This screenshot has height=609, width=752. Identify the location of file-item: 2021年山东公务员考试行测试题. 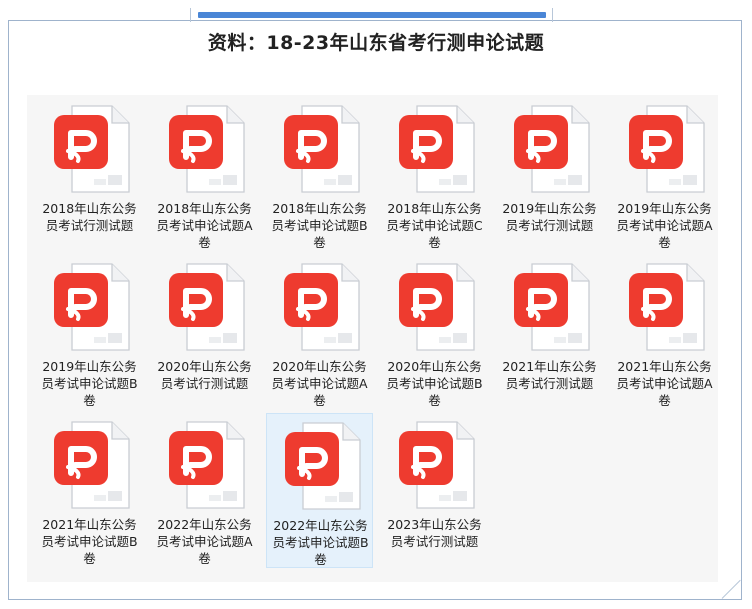
(549, 332).